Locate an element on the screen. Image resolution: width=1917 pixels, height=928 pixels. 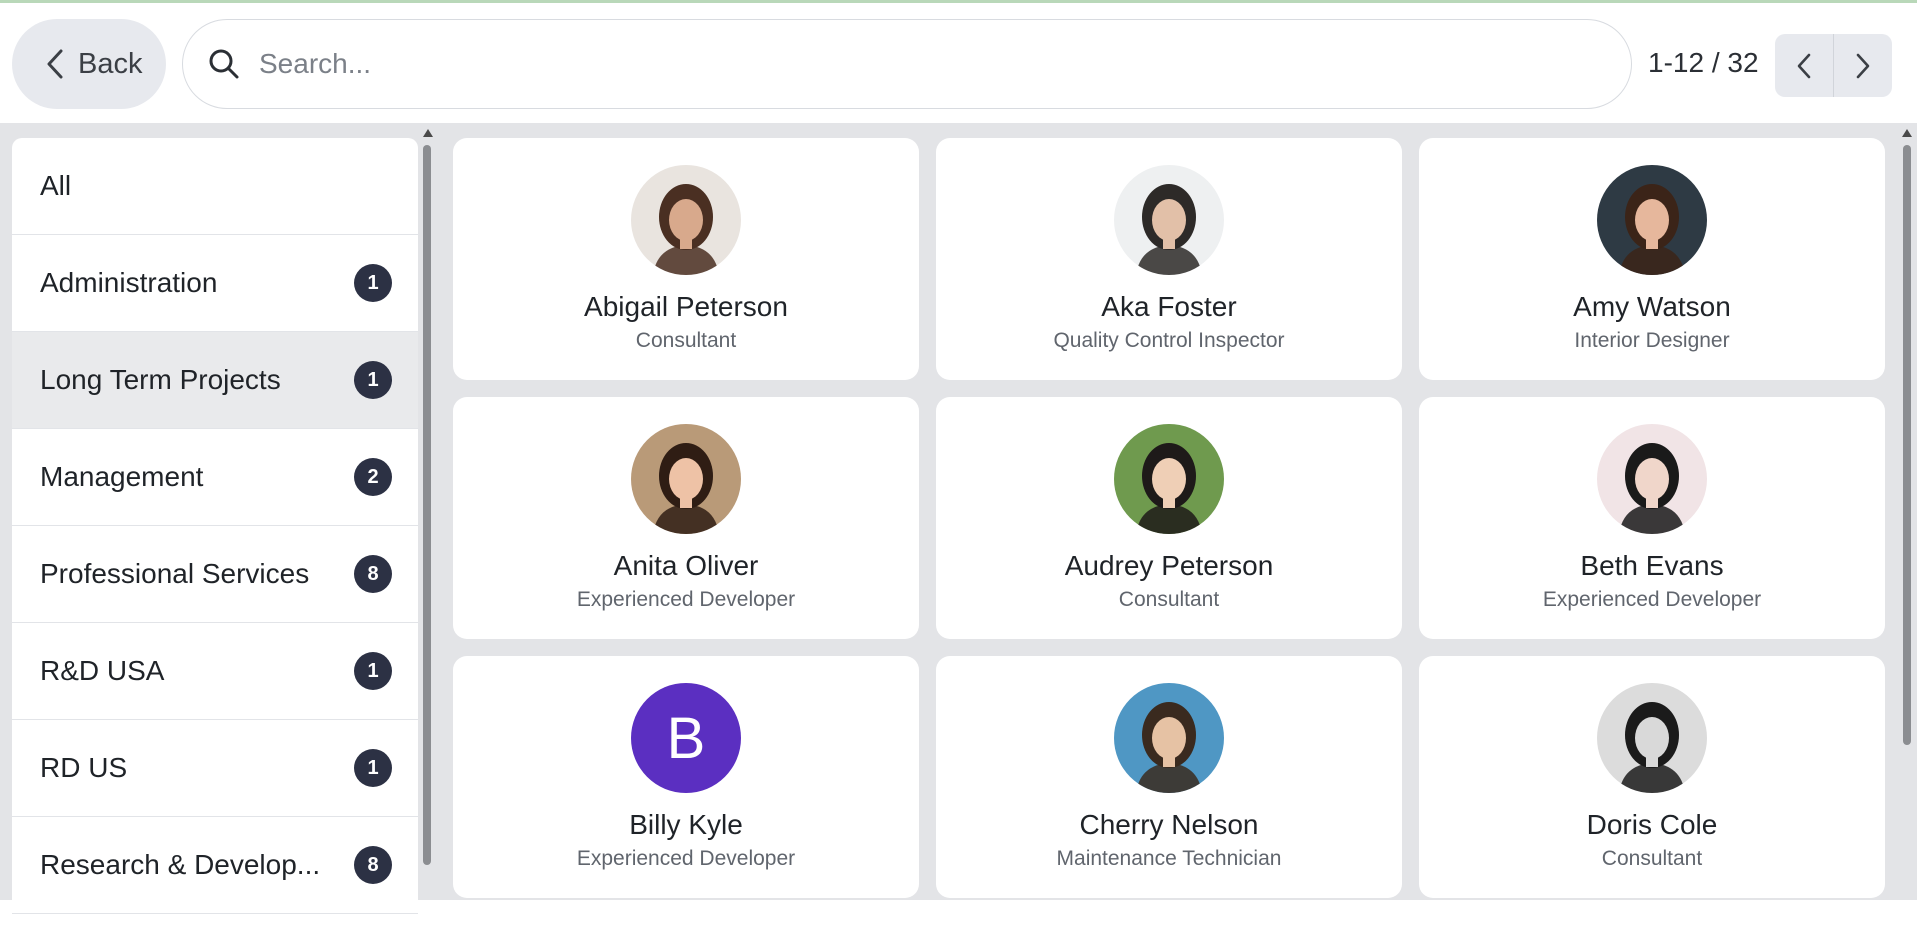
employee-card: Aka Foster Quality Control Inspector is located at coordinates (1169, 259).